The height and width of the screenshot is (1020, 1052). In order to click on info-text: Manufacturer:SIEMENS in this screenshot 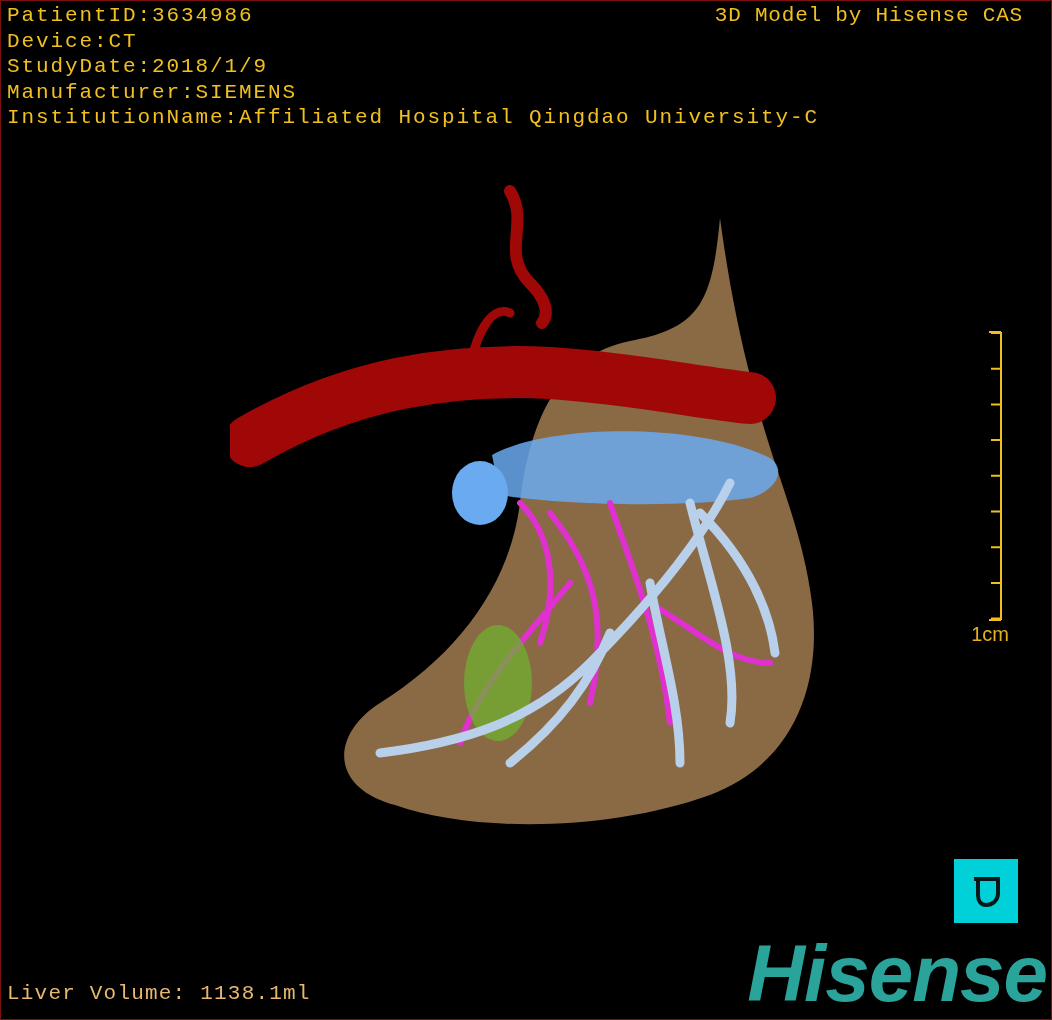, I will do `click(152, 92)`.